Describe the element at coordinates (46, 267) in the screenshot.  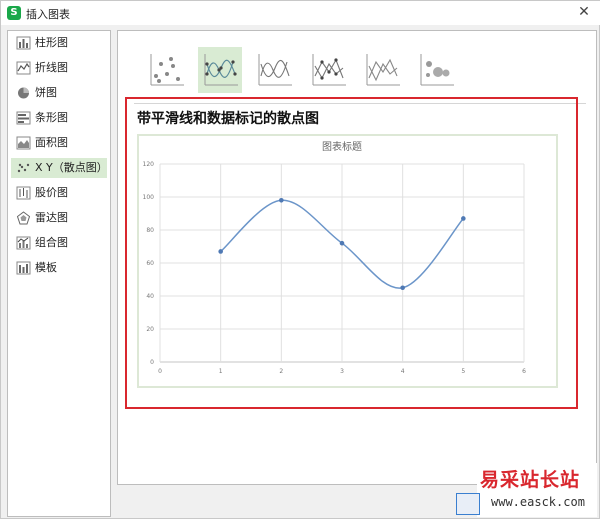
I see `sidebar-item-label: 模板` at that location.